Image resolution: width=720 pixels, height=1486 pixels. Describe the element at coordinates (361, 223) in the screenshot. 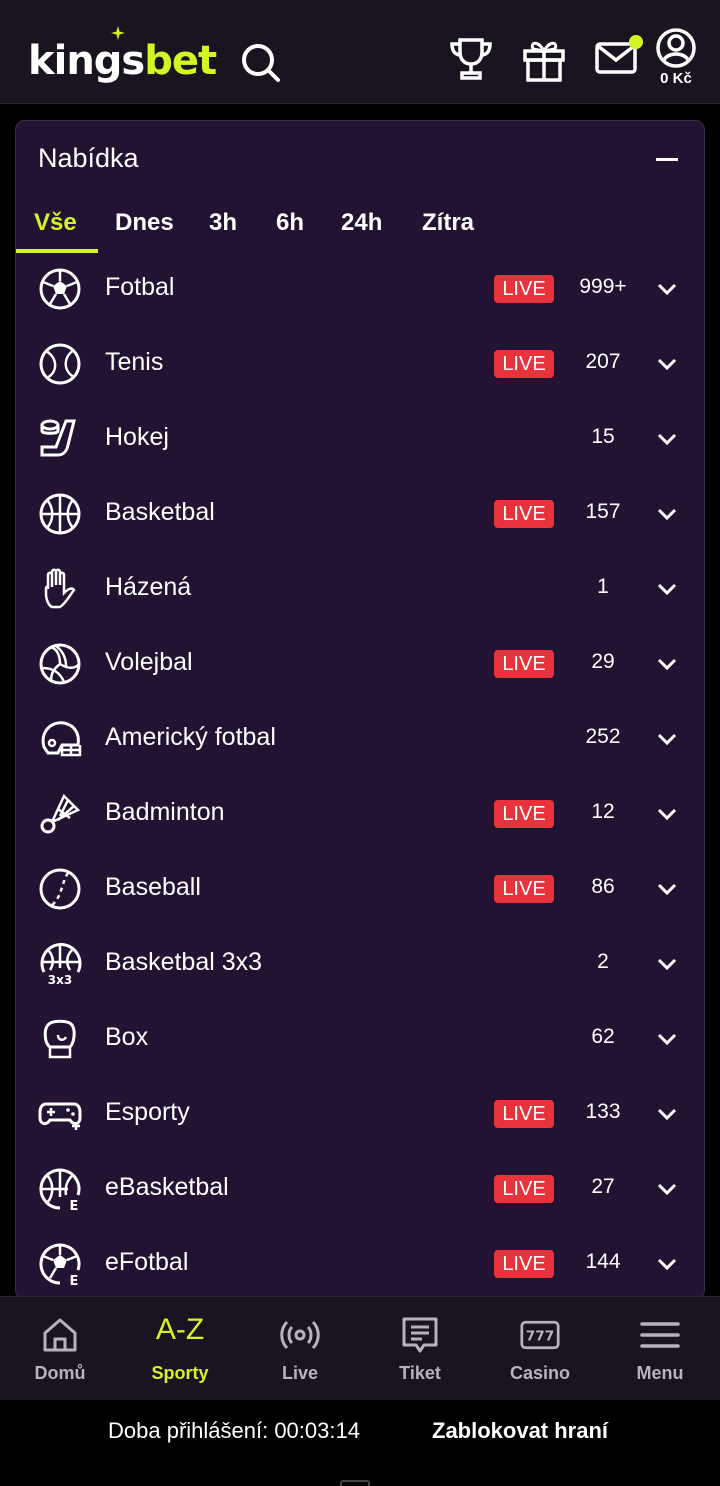

I see `tab-24h: 24h` at that location.